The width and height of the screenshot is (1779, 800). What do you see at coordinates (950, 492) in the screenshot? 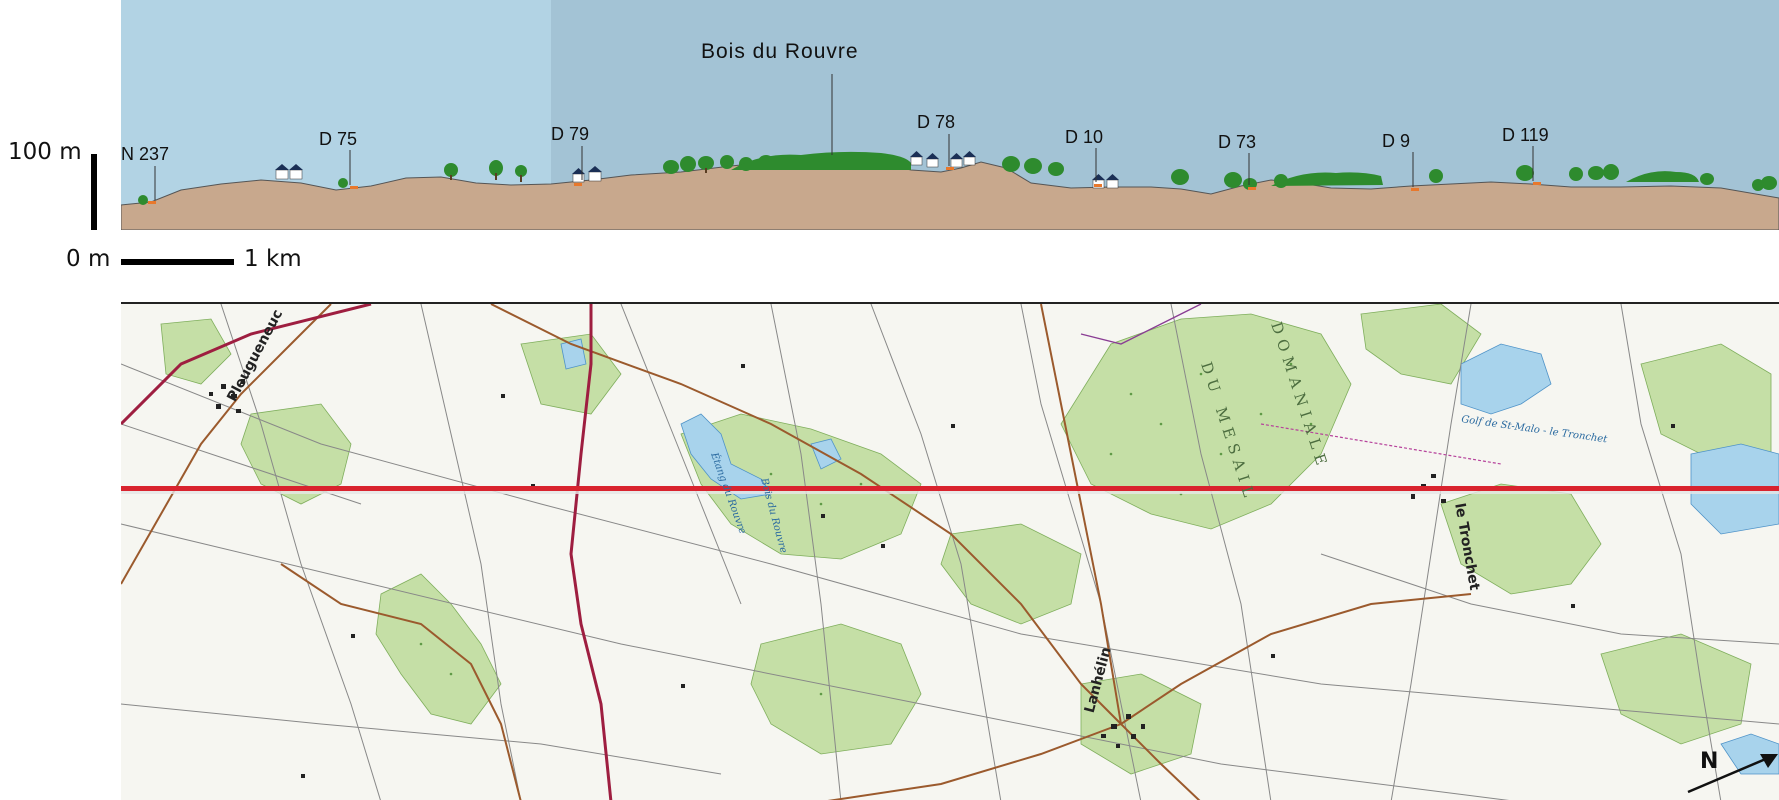
I see `transect-line-halo` at bounding box center [950, 492].